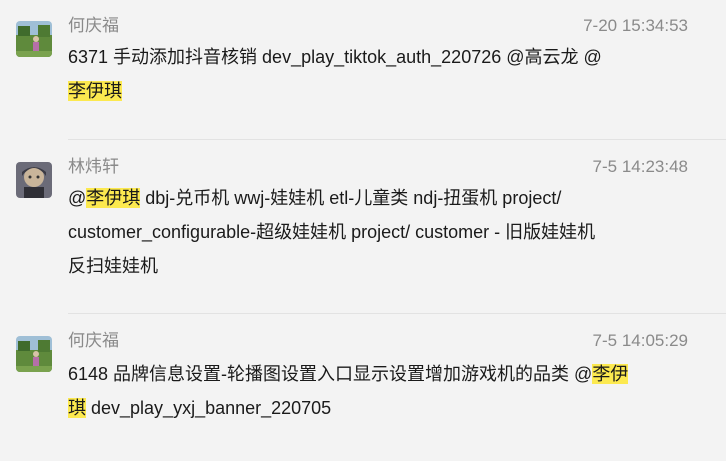 This screenshot has width=726, height=461. I want to click on message-timestamp: 7-20 15:34:53, so click(635, 25).